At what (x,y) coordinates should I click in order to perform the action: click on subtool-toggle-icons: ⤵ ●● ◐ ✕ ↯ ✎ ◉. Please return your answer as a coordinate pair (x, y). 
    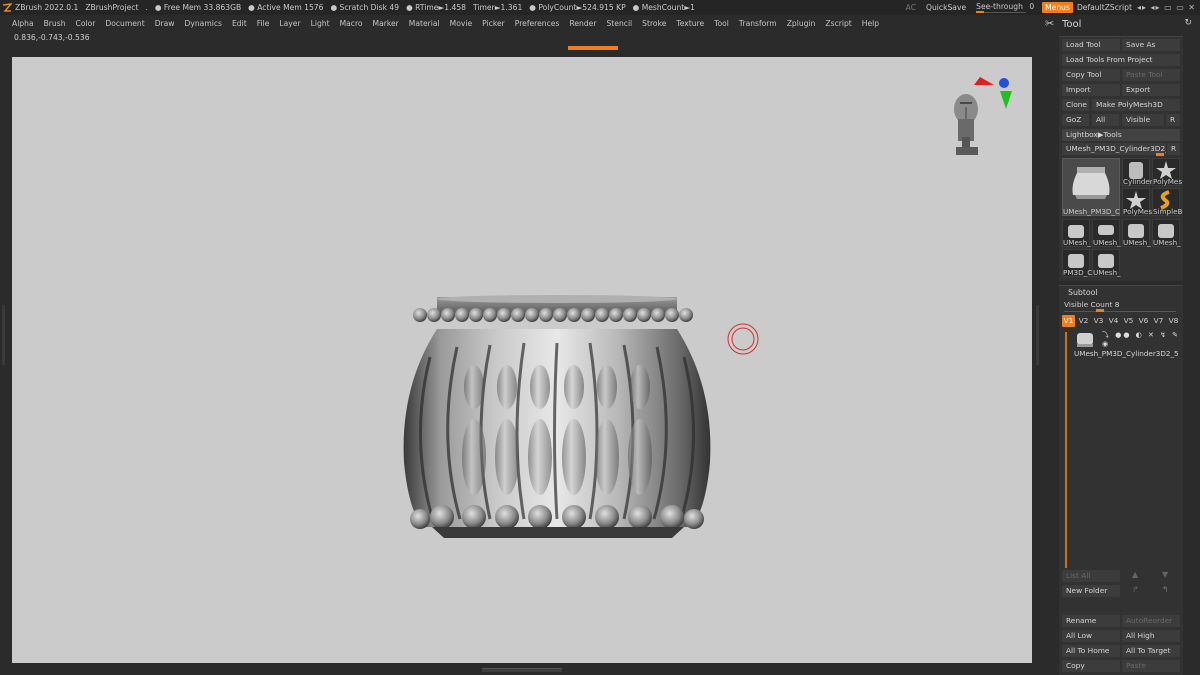
    Looking at the image, I should click on (1142, 339).